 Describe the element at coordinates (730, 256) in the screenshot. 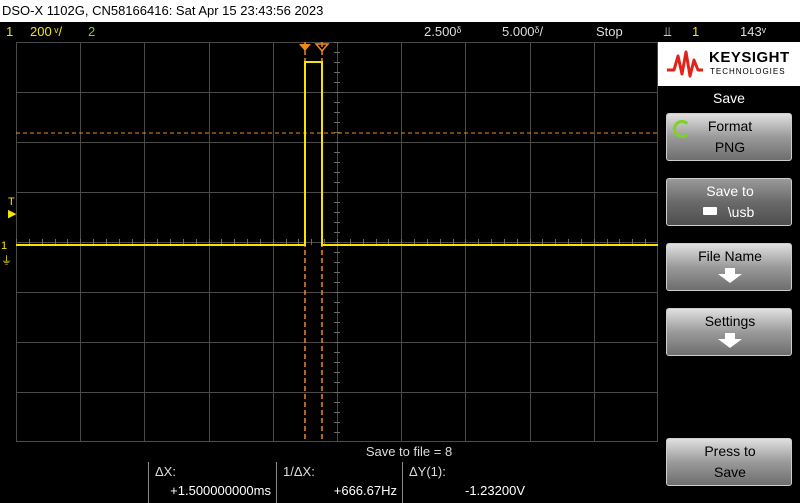

I see `softkey-label: File Name` at that location.